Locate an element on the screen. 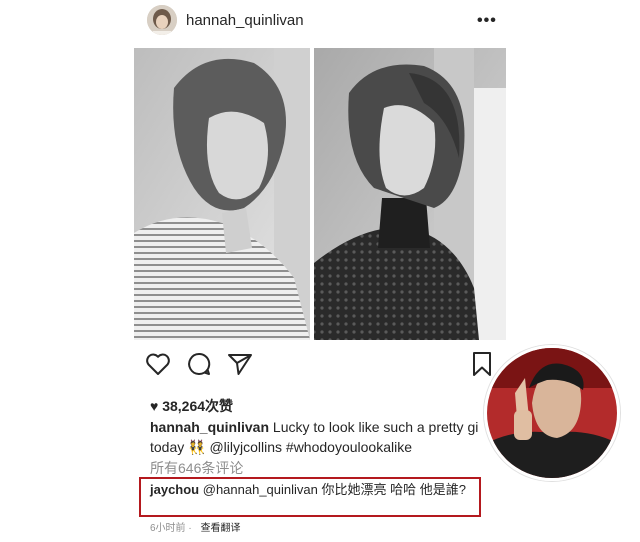  bookmark-icon is located at coordinates (482, 364).